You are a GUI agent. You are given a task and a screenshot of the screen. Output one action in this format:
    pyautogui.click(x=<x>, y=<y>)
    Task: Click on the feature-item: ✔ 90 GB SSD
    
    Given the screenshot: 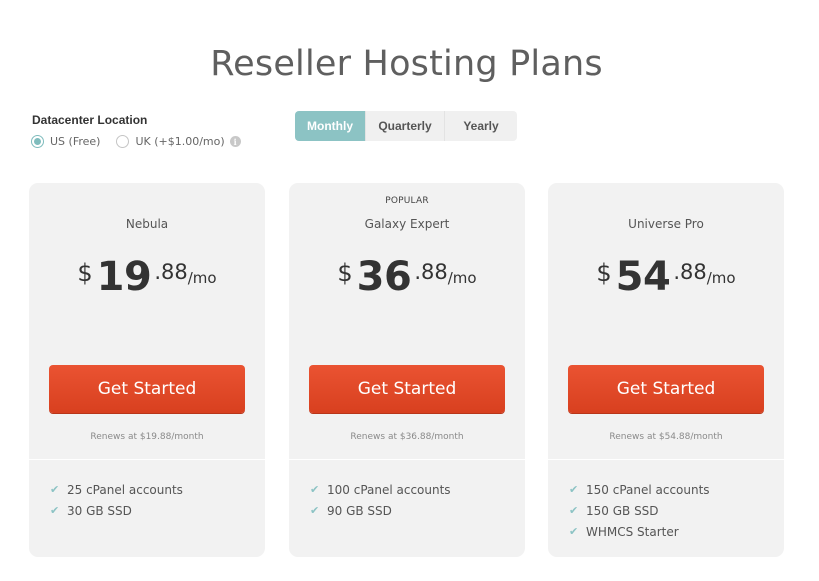 What is the action you would take?
    pyautogui.click(x=380, y=510)
    